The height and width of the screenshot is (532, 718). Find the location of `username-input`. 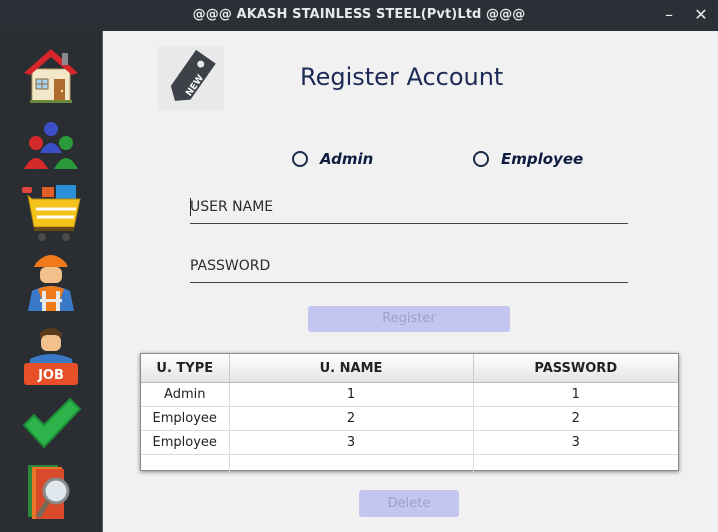

username-input is located at coordinates (405, 207).